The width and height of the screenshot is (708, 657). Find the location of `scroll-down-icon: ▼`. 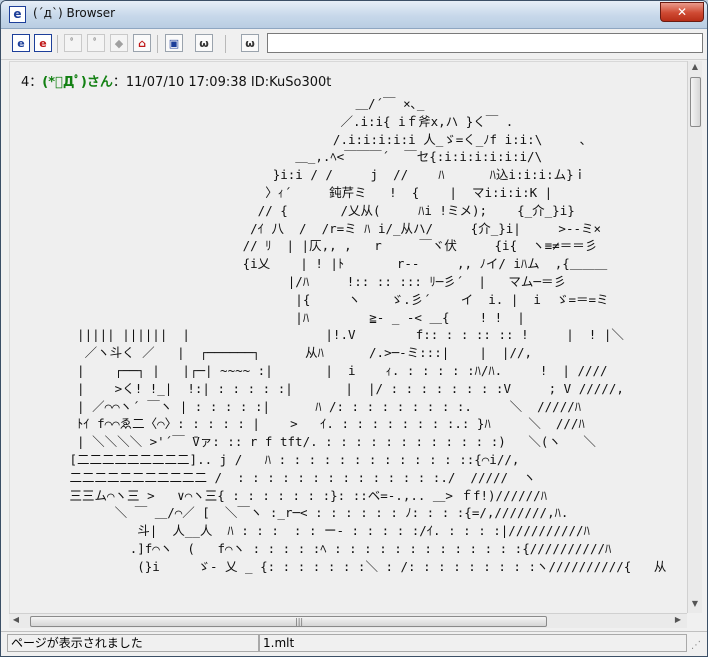

scroll-down-icon: ▼ is located at coordinates (695, 603).